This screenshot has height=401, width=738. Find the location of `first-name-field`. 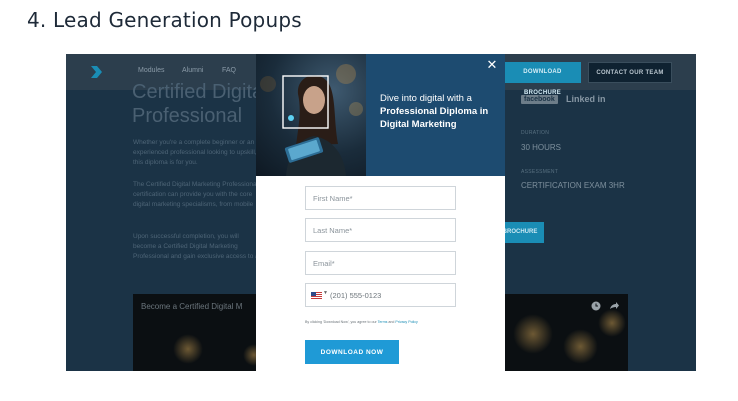

first-name-field is located at coordinates (380, 198).